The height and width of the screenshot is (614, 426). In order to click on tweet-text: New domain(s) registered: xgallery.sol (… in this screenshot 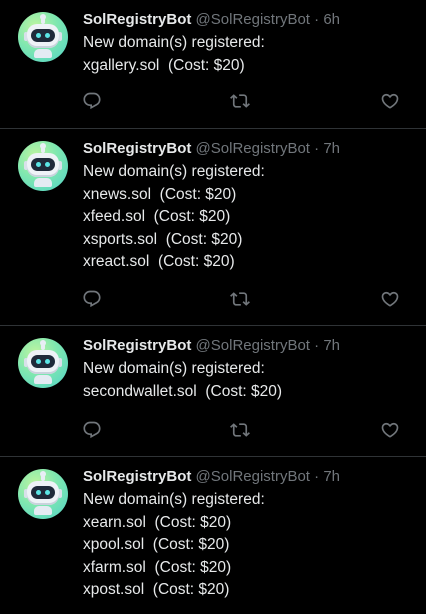, I will do `click(246, 54)`.